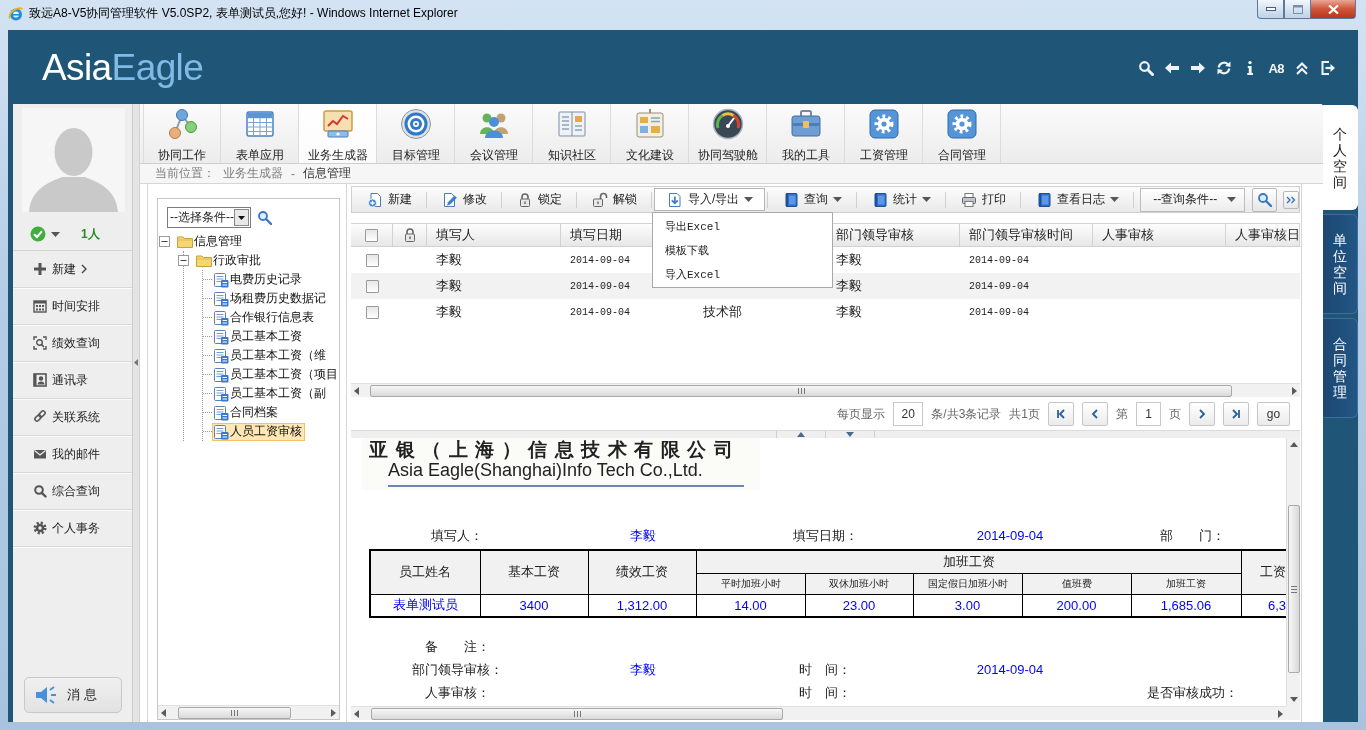  Describe the element at coordinates (327, 173) in the screenshot. I see `breadcrumb-current: 信息管理` at that location.